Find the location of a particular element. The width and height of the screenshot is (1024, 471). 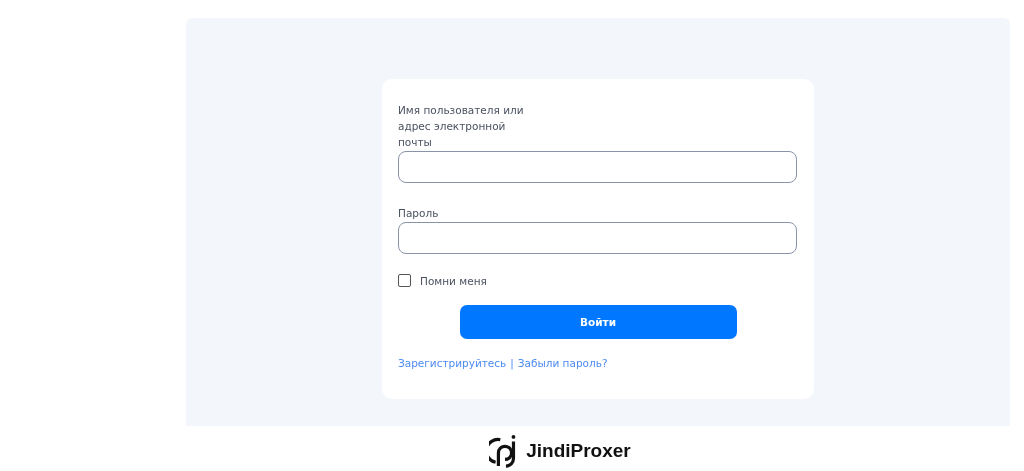

forgot-password-link: Забыли пароль? is located at coordinates (562, 363).